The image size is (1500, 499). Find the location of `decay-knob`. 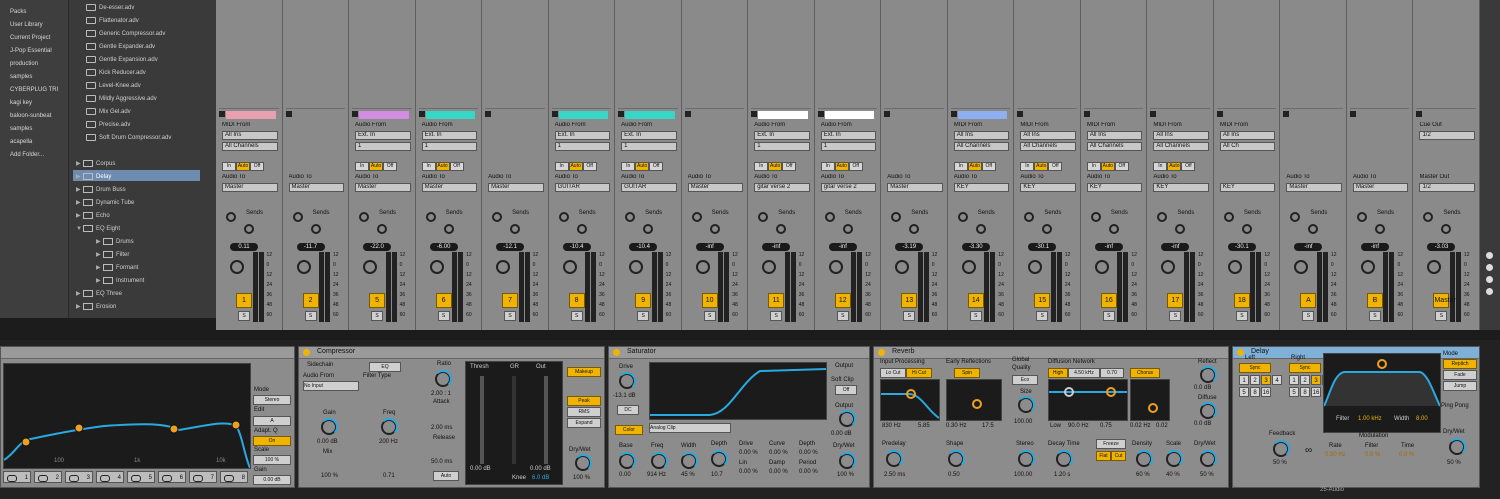

decay-knob is located at coordinates (1064, 459).